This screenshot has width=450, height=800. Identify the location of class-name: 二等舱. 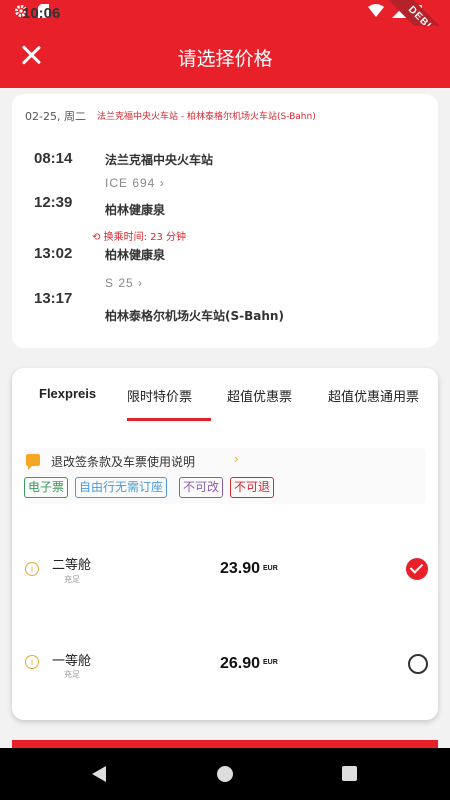
(72, 565).